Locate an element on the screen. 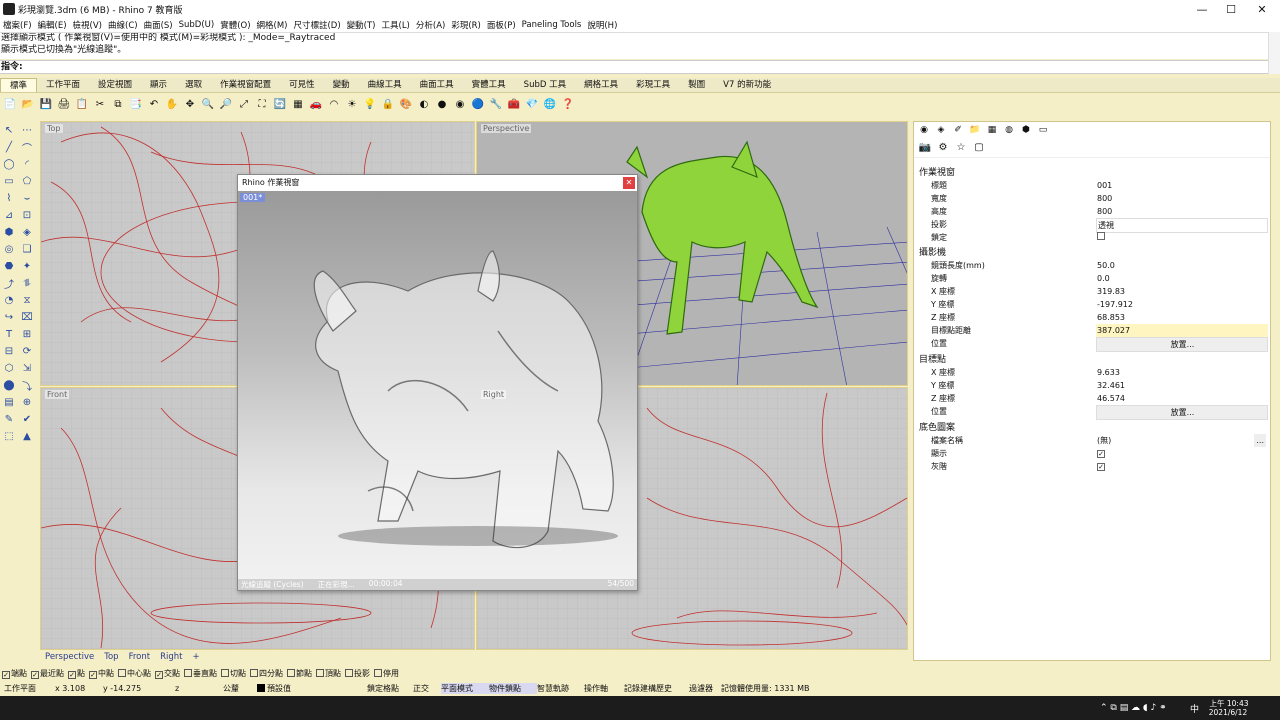 The image size is (1280, 720). toolbar-tab: 彩現工具 is located at coordinates (653, 85).